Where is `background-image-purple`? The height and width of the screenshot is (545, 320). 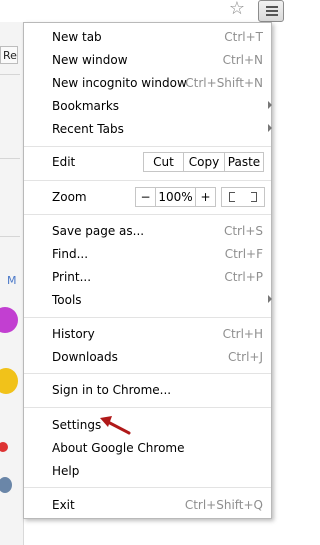 background-image-purple is located at coordinates (9, 320).